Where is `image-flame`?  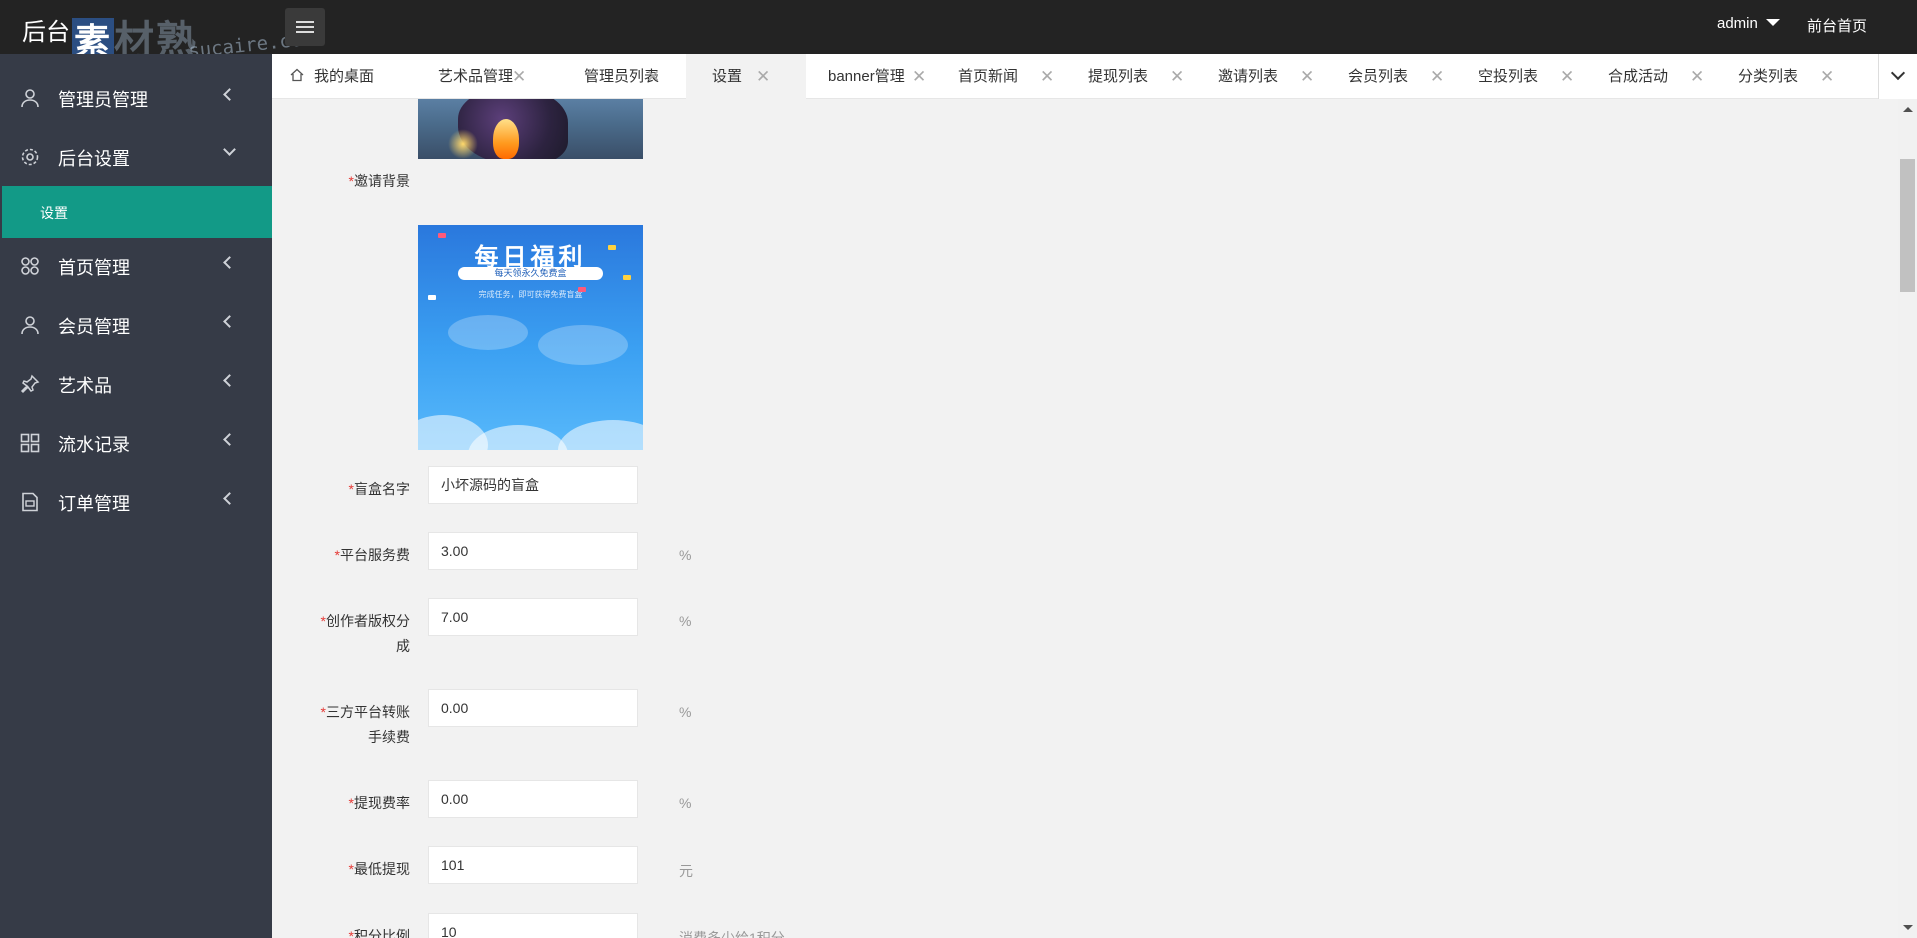 image-flame is located at coordinates (506, 139).